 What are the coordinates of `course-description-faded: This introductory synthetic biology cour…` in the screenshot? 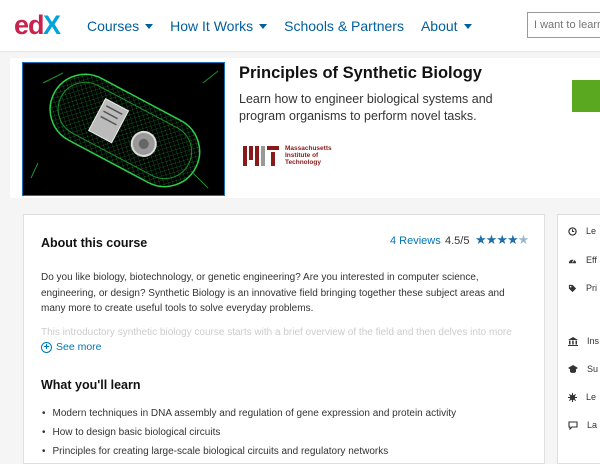 It's located at (276, 332).